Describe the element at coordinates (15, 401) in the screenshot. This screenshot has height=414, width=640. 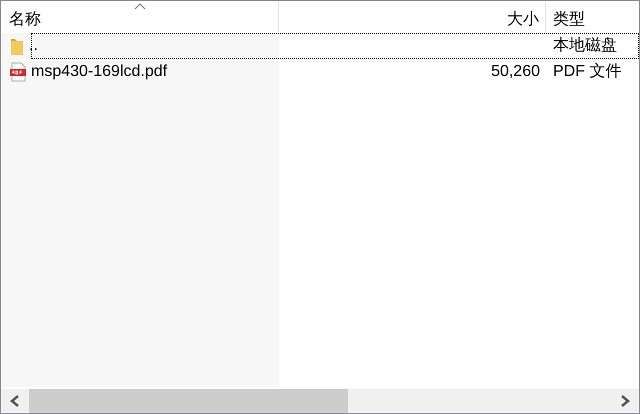
I see `scroll-left-icon` at that location.